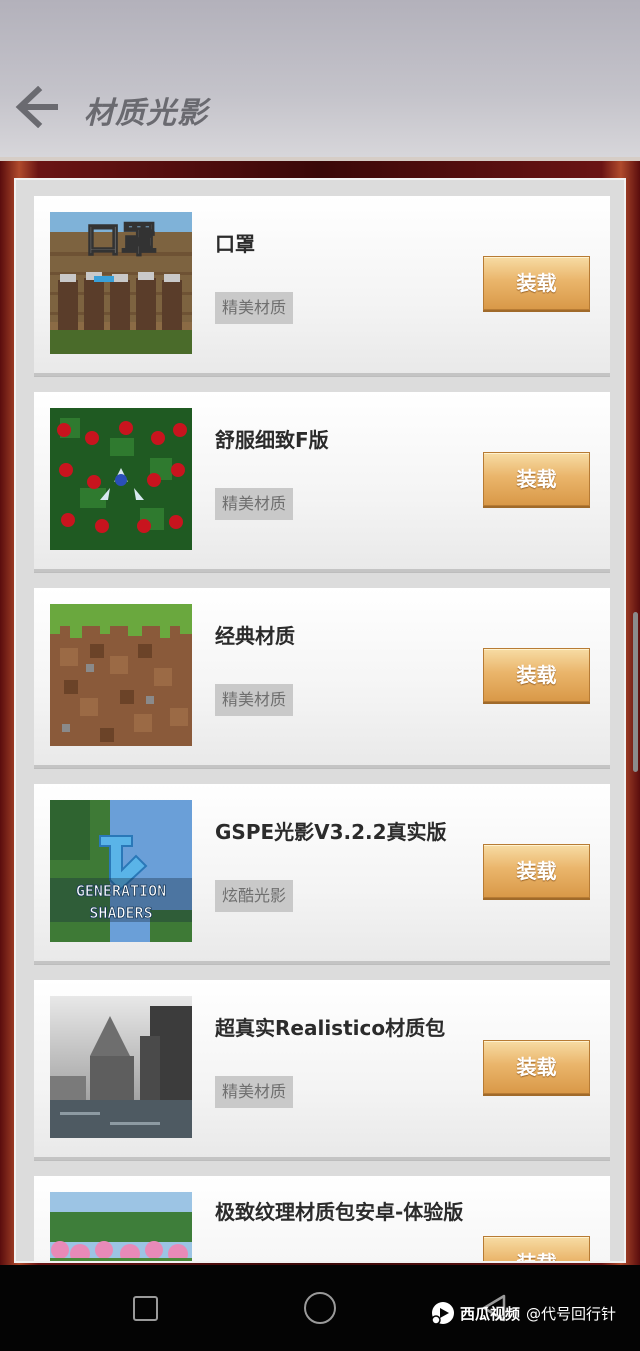 The image size is (640, 1351). I want to click on category-tag: 炫酷光影, so click(254, 896).